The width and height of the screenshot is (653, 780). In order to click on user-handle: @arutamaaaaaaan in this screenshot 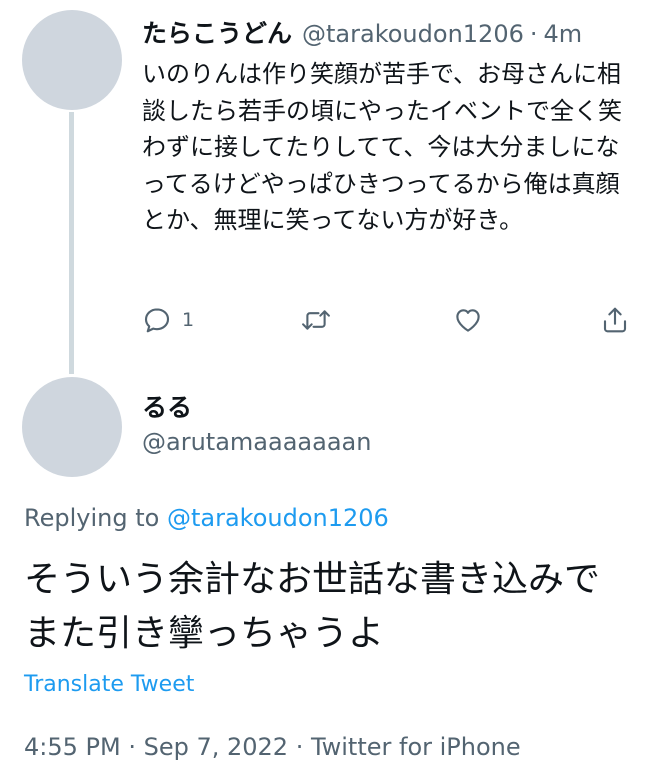, I will do `click(256, 442)`.